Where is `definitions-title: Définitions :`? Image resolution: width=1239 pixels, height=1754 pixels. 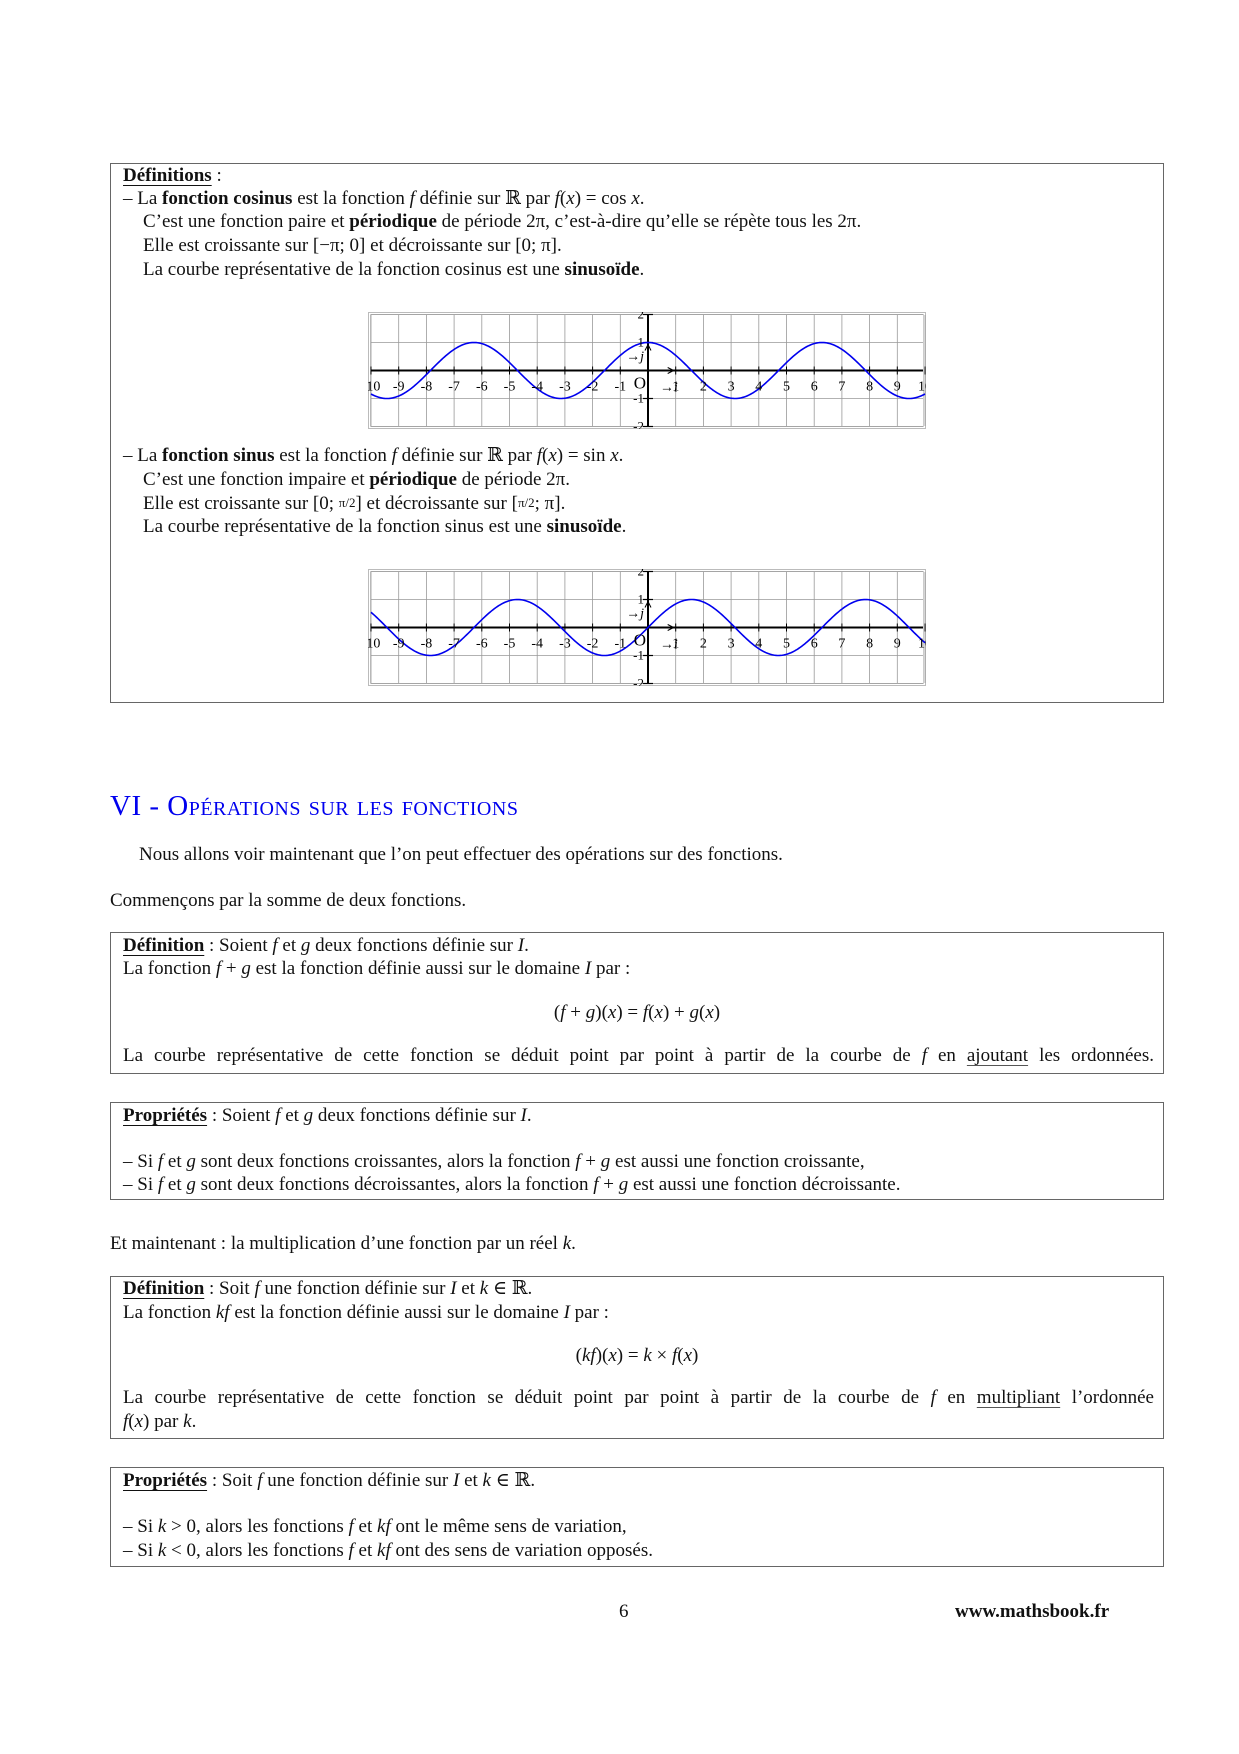
definitions-title: Définitions : is located at coordinates (172, 176).